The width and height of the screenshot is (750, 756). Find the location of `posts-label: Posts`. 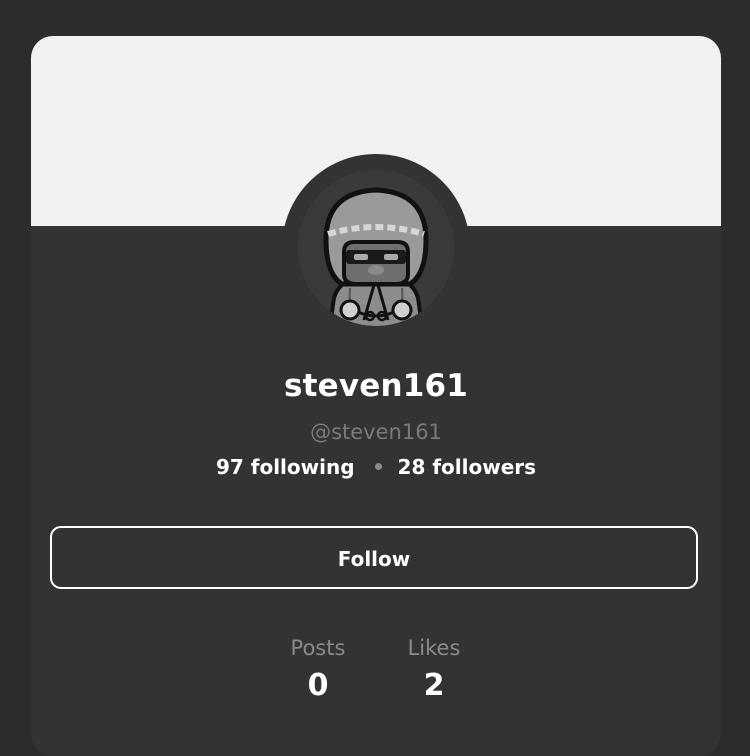

posts-label: Posts is located at coordinates (318, 648).